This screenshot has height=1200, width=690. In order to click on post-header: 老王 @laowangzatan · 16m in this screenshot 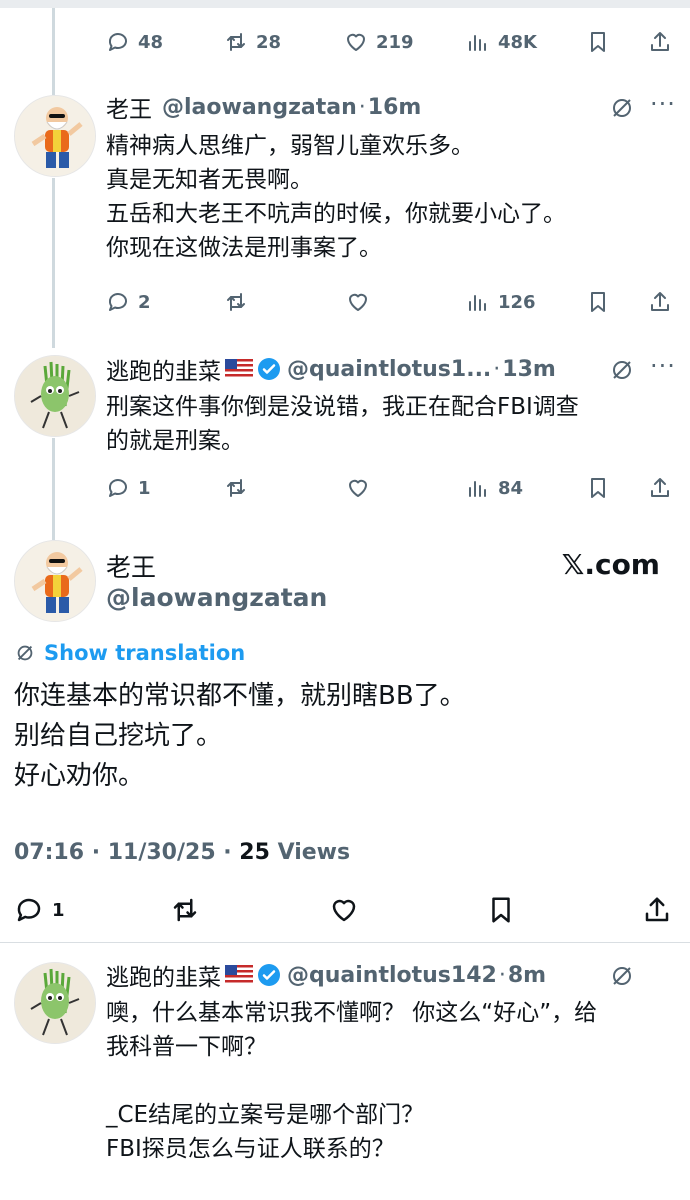, I will do `click(263, 107)`.